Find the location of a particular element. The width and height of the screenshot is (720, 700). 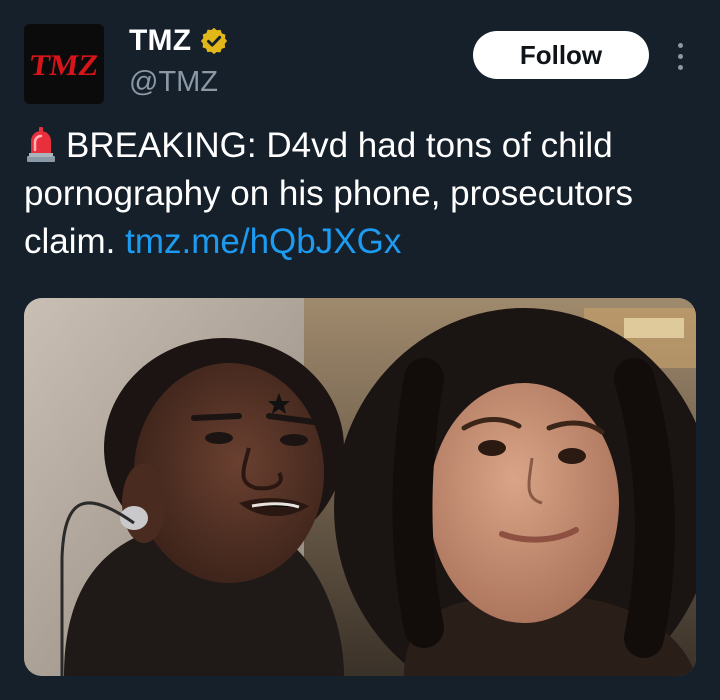

follow-button: Follow is located at coordinates (561, 55).